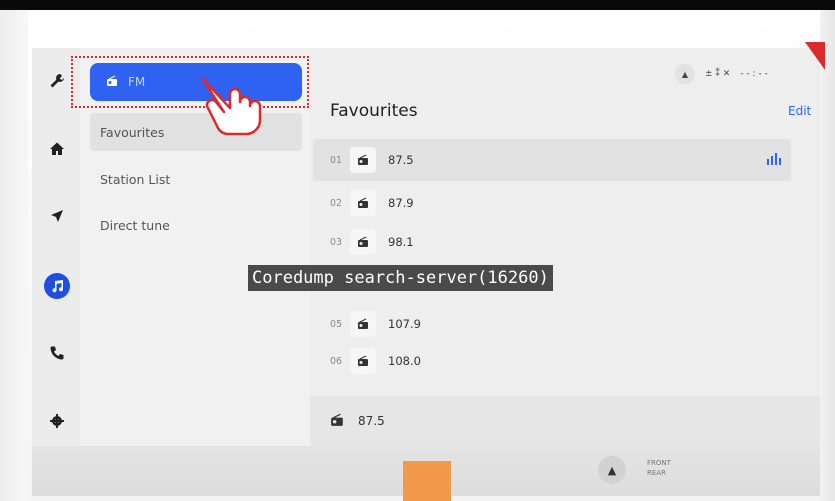 The image size is (835, 501). I want to click on status-bar: ▲ ± ⁑ ✕ - - : - -, so click(721, 74).